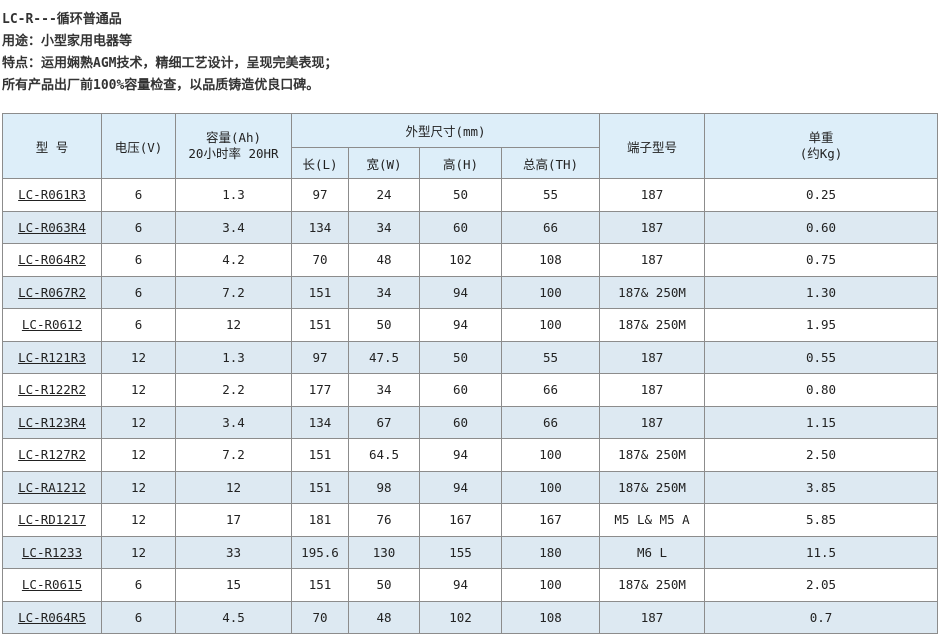 The image size is (939, 634). What do you see at coordinates (470, 260) in the screenshot?
I see `table-row: LC-R064R2 6 4.2 70 48 102 108 187 0.75` at bounding box center [470, 260].